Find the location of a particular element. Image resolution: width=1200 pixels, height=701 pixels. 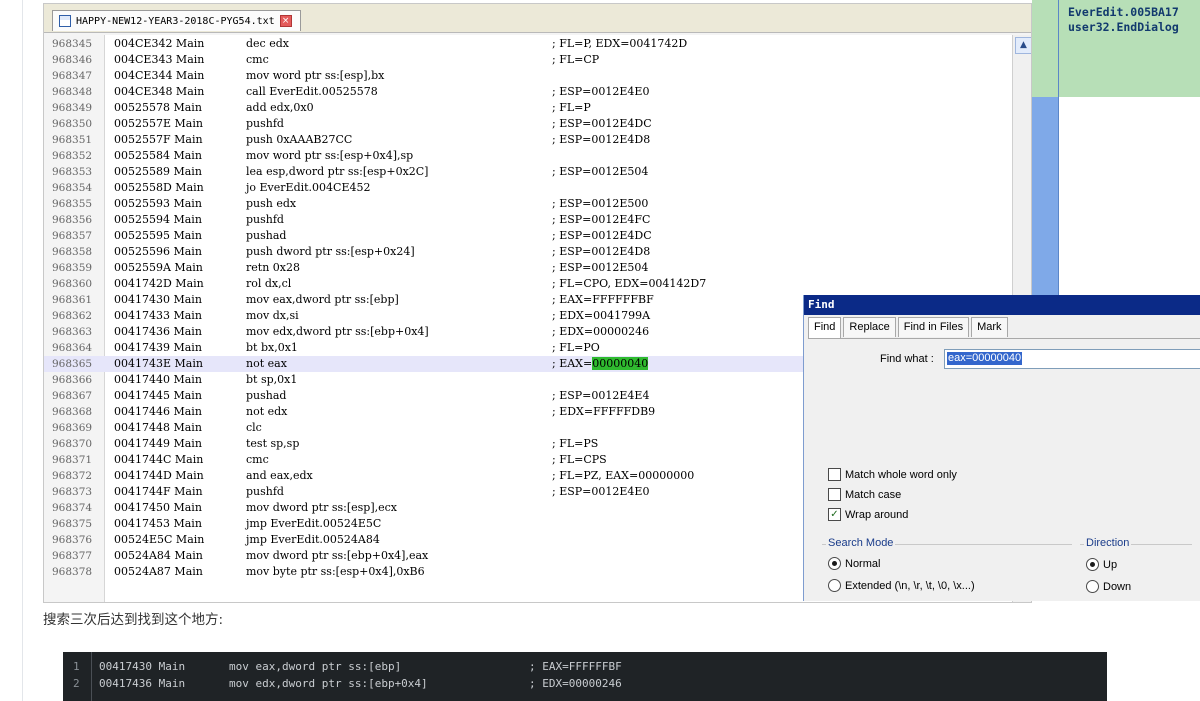

match-whole-word-label: Match whole word only is located at coordinates (901, 474).